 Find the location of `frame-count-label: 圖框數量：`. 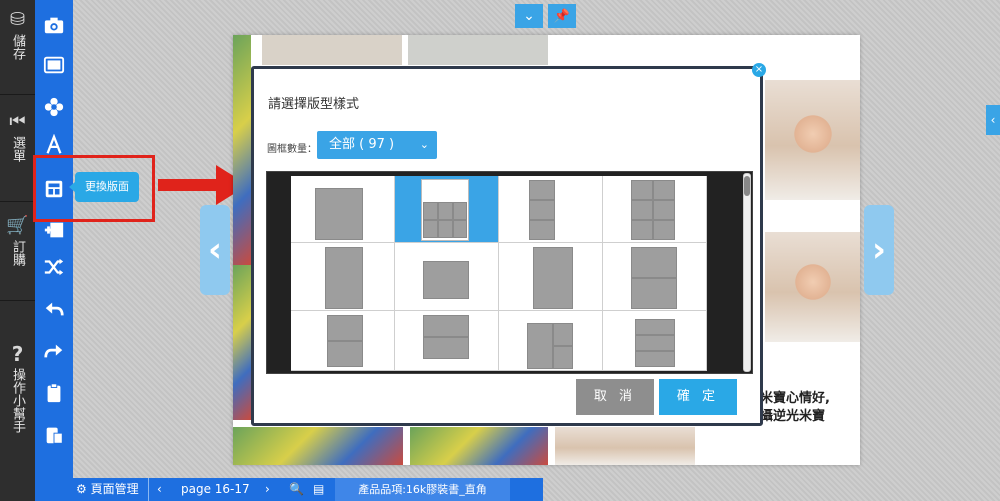

frame-count-label: 圖框數量： is located at coordinates (292, 149).